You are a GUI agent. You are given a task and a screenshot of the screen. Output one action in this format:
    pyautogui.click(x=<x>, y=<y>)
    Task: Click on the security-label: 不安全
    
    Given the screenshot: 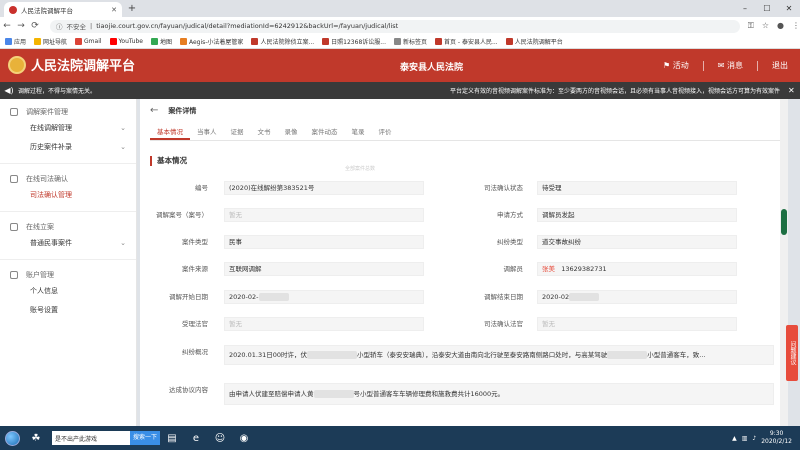 What is the action you would take?
    pyautogui.click(x=76, y=27)
    